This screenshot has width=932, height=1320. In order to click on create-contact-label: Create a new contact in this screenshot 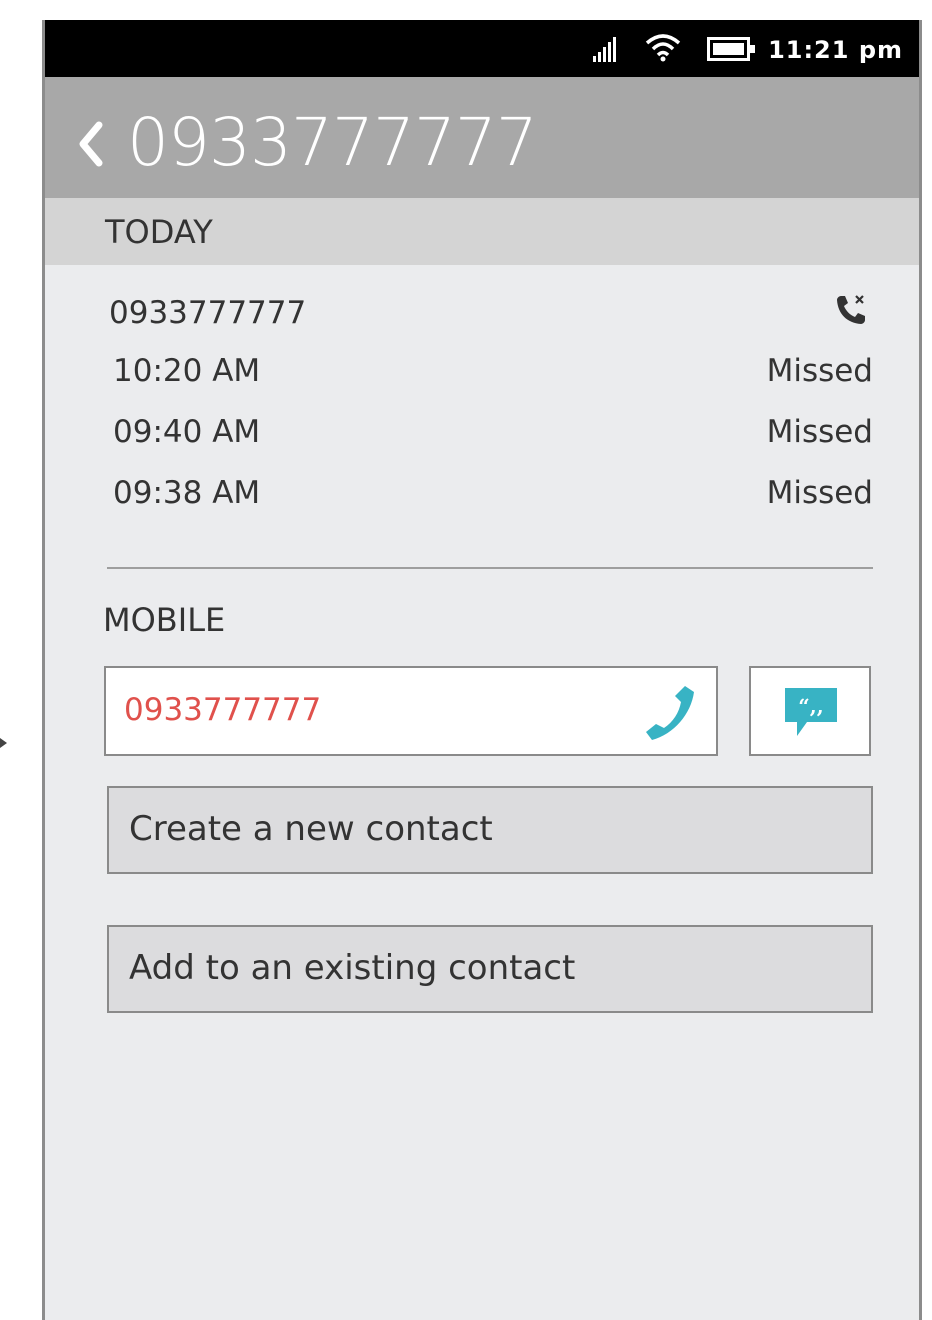, I will do `click(311, 829)`.